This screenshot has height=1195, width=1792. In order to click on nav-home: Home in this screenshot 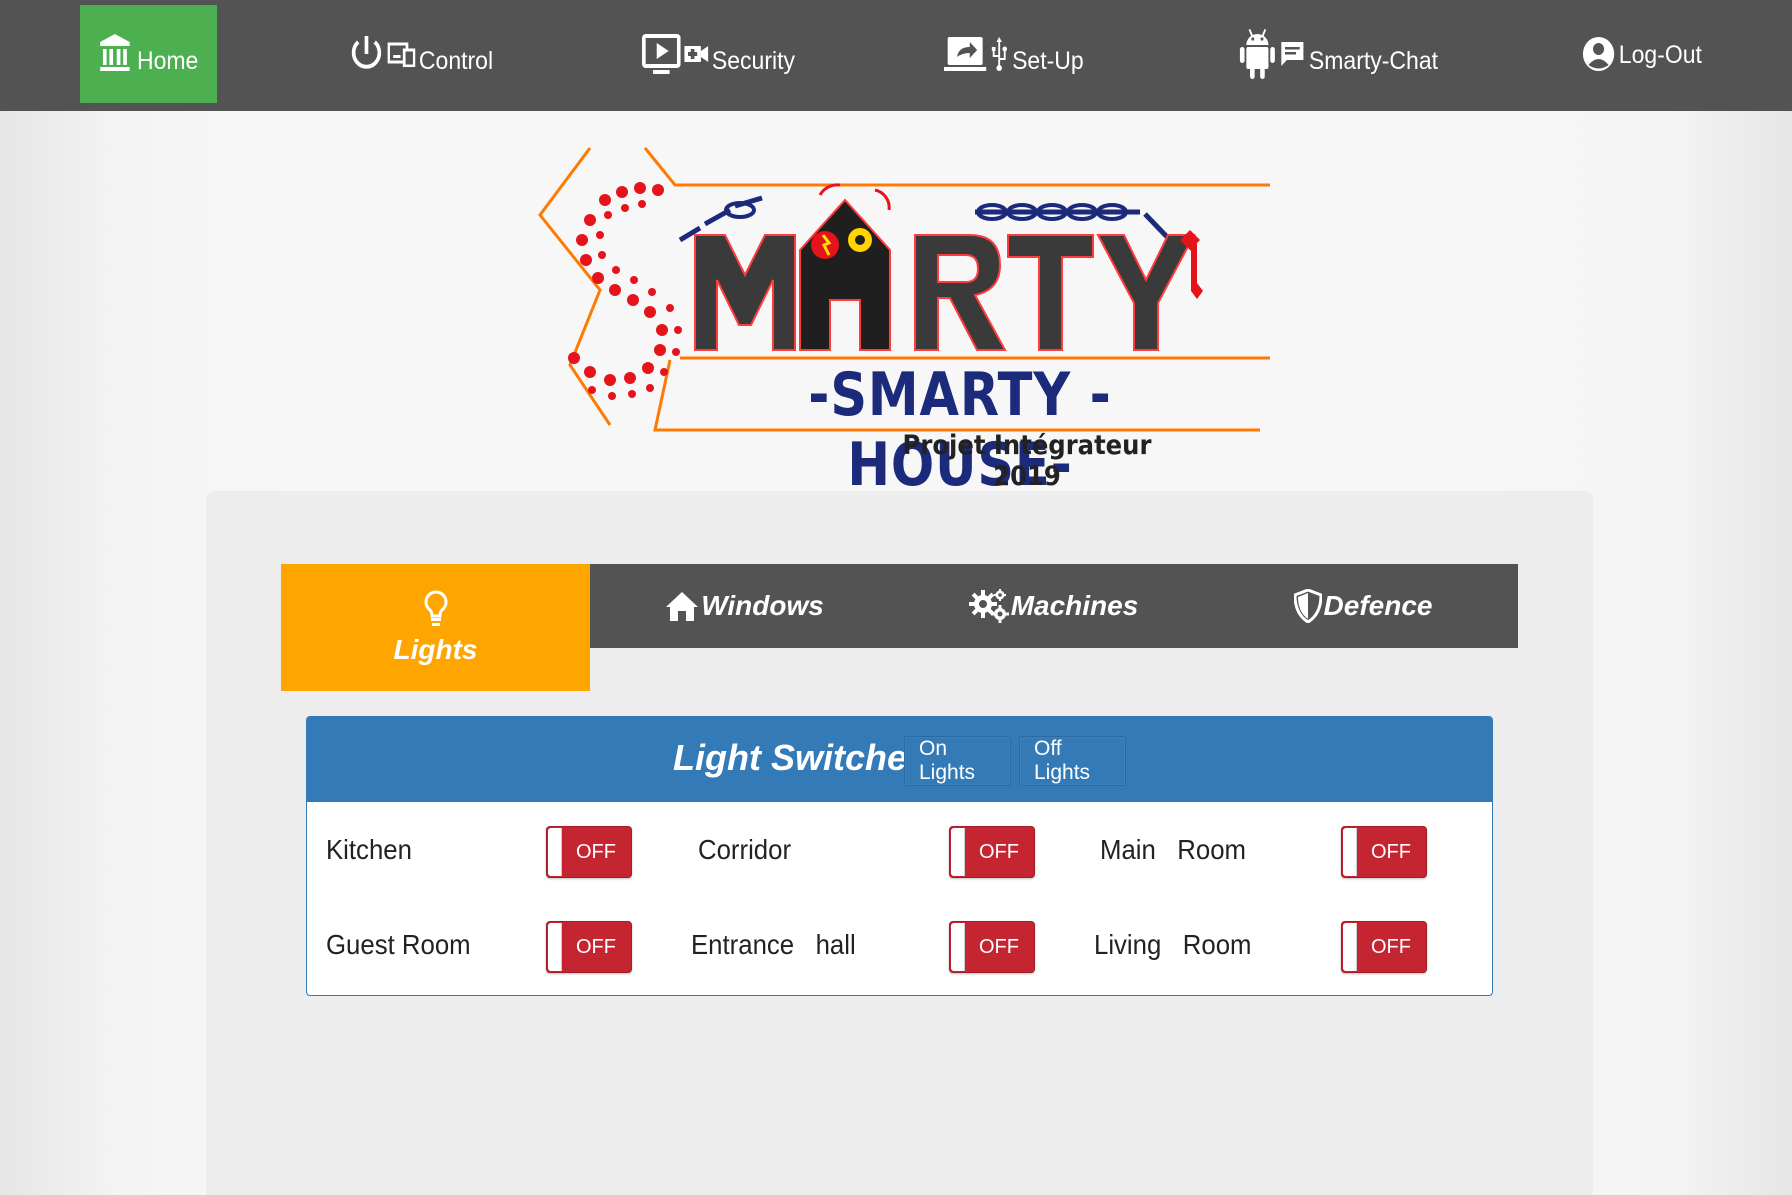, I will do `click(148, 54)`.